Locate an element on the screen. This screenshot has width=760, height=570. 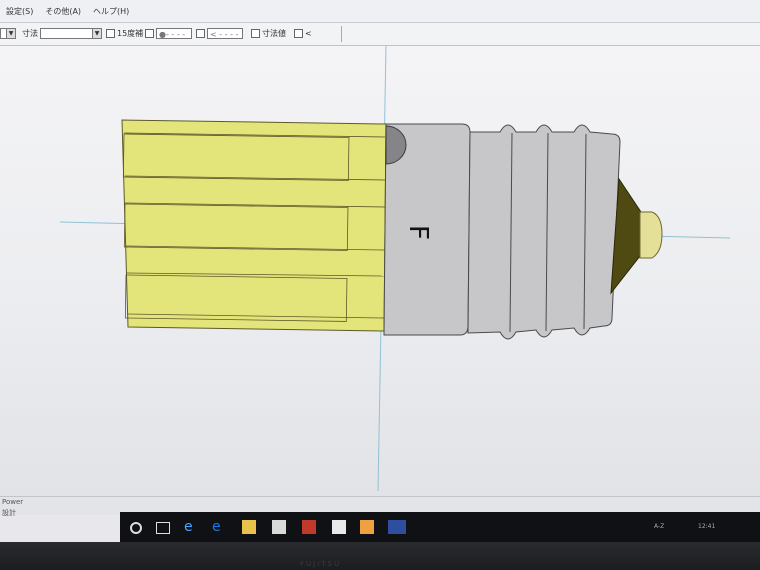
jww-icon is located at coordinates (397, 527).